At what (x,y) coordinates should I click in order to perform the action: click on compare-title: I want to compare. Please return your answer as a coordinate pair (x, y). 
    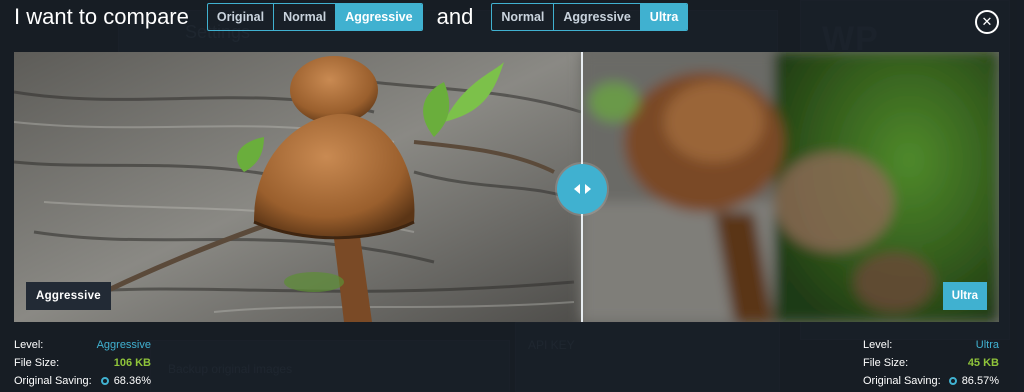
    Looking at the image, I should click on (101, 16).